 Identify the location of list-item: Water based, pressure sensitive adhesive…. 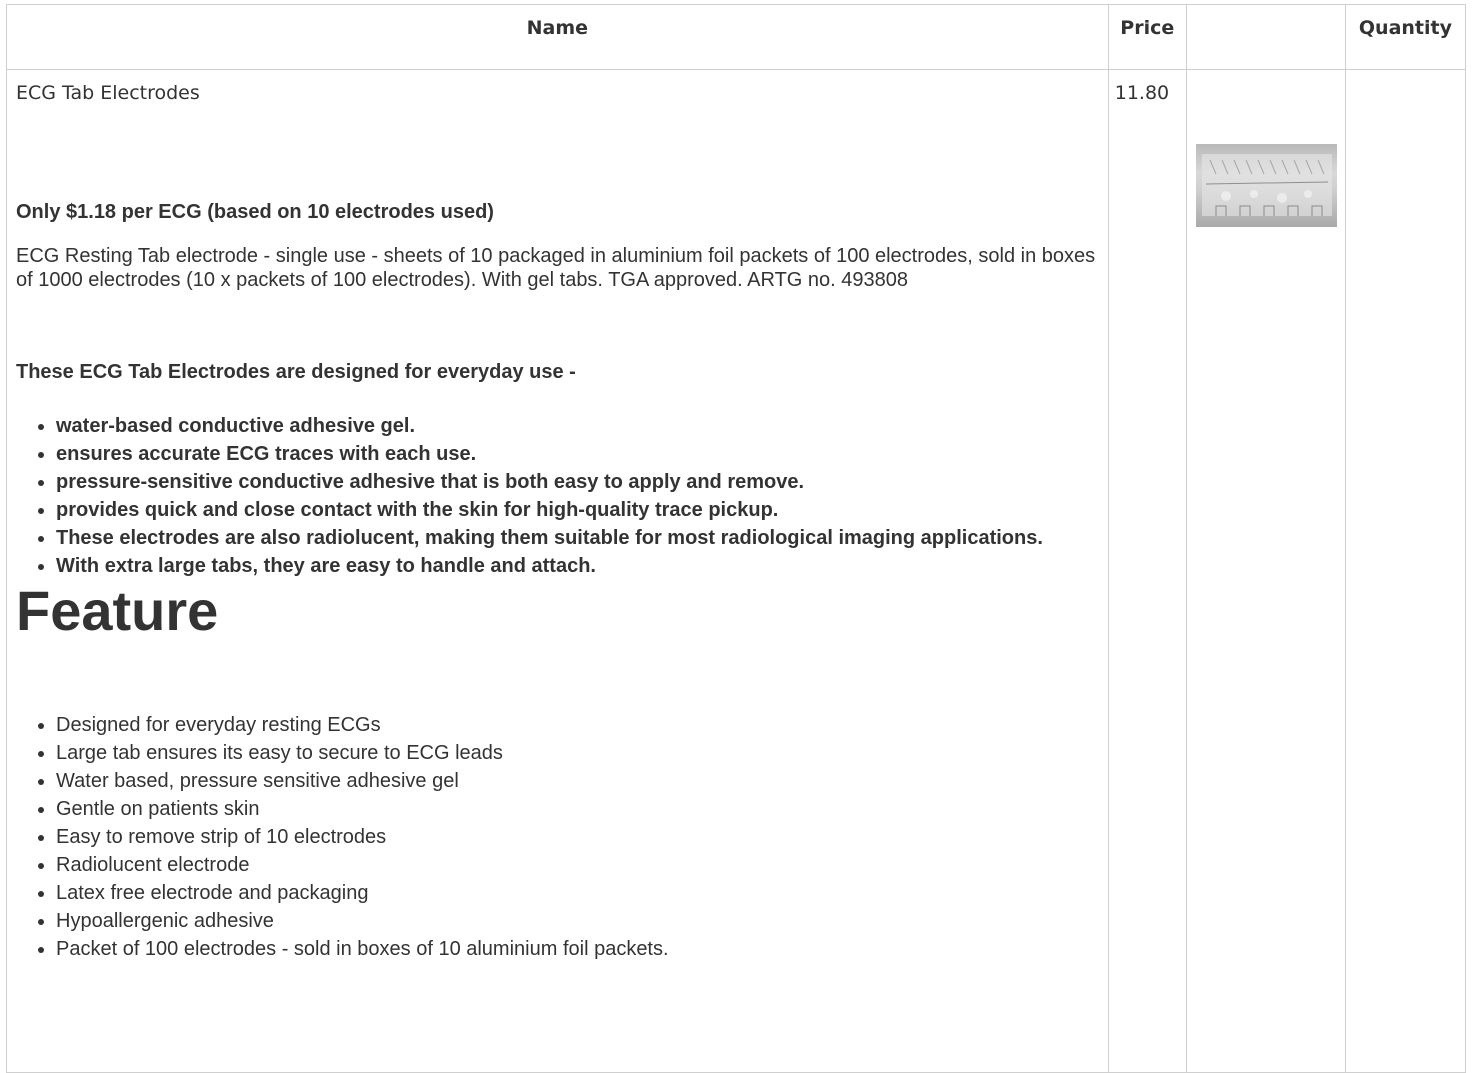
(578, 781).